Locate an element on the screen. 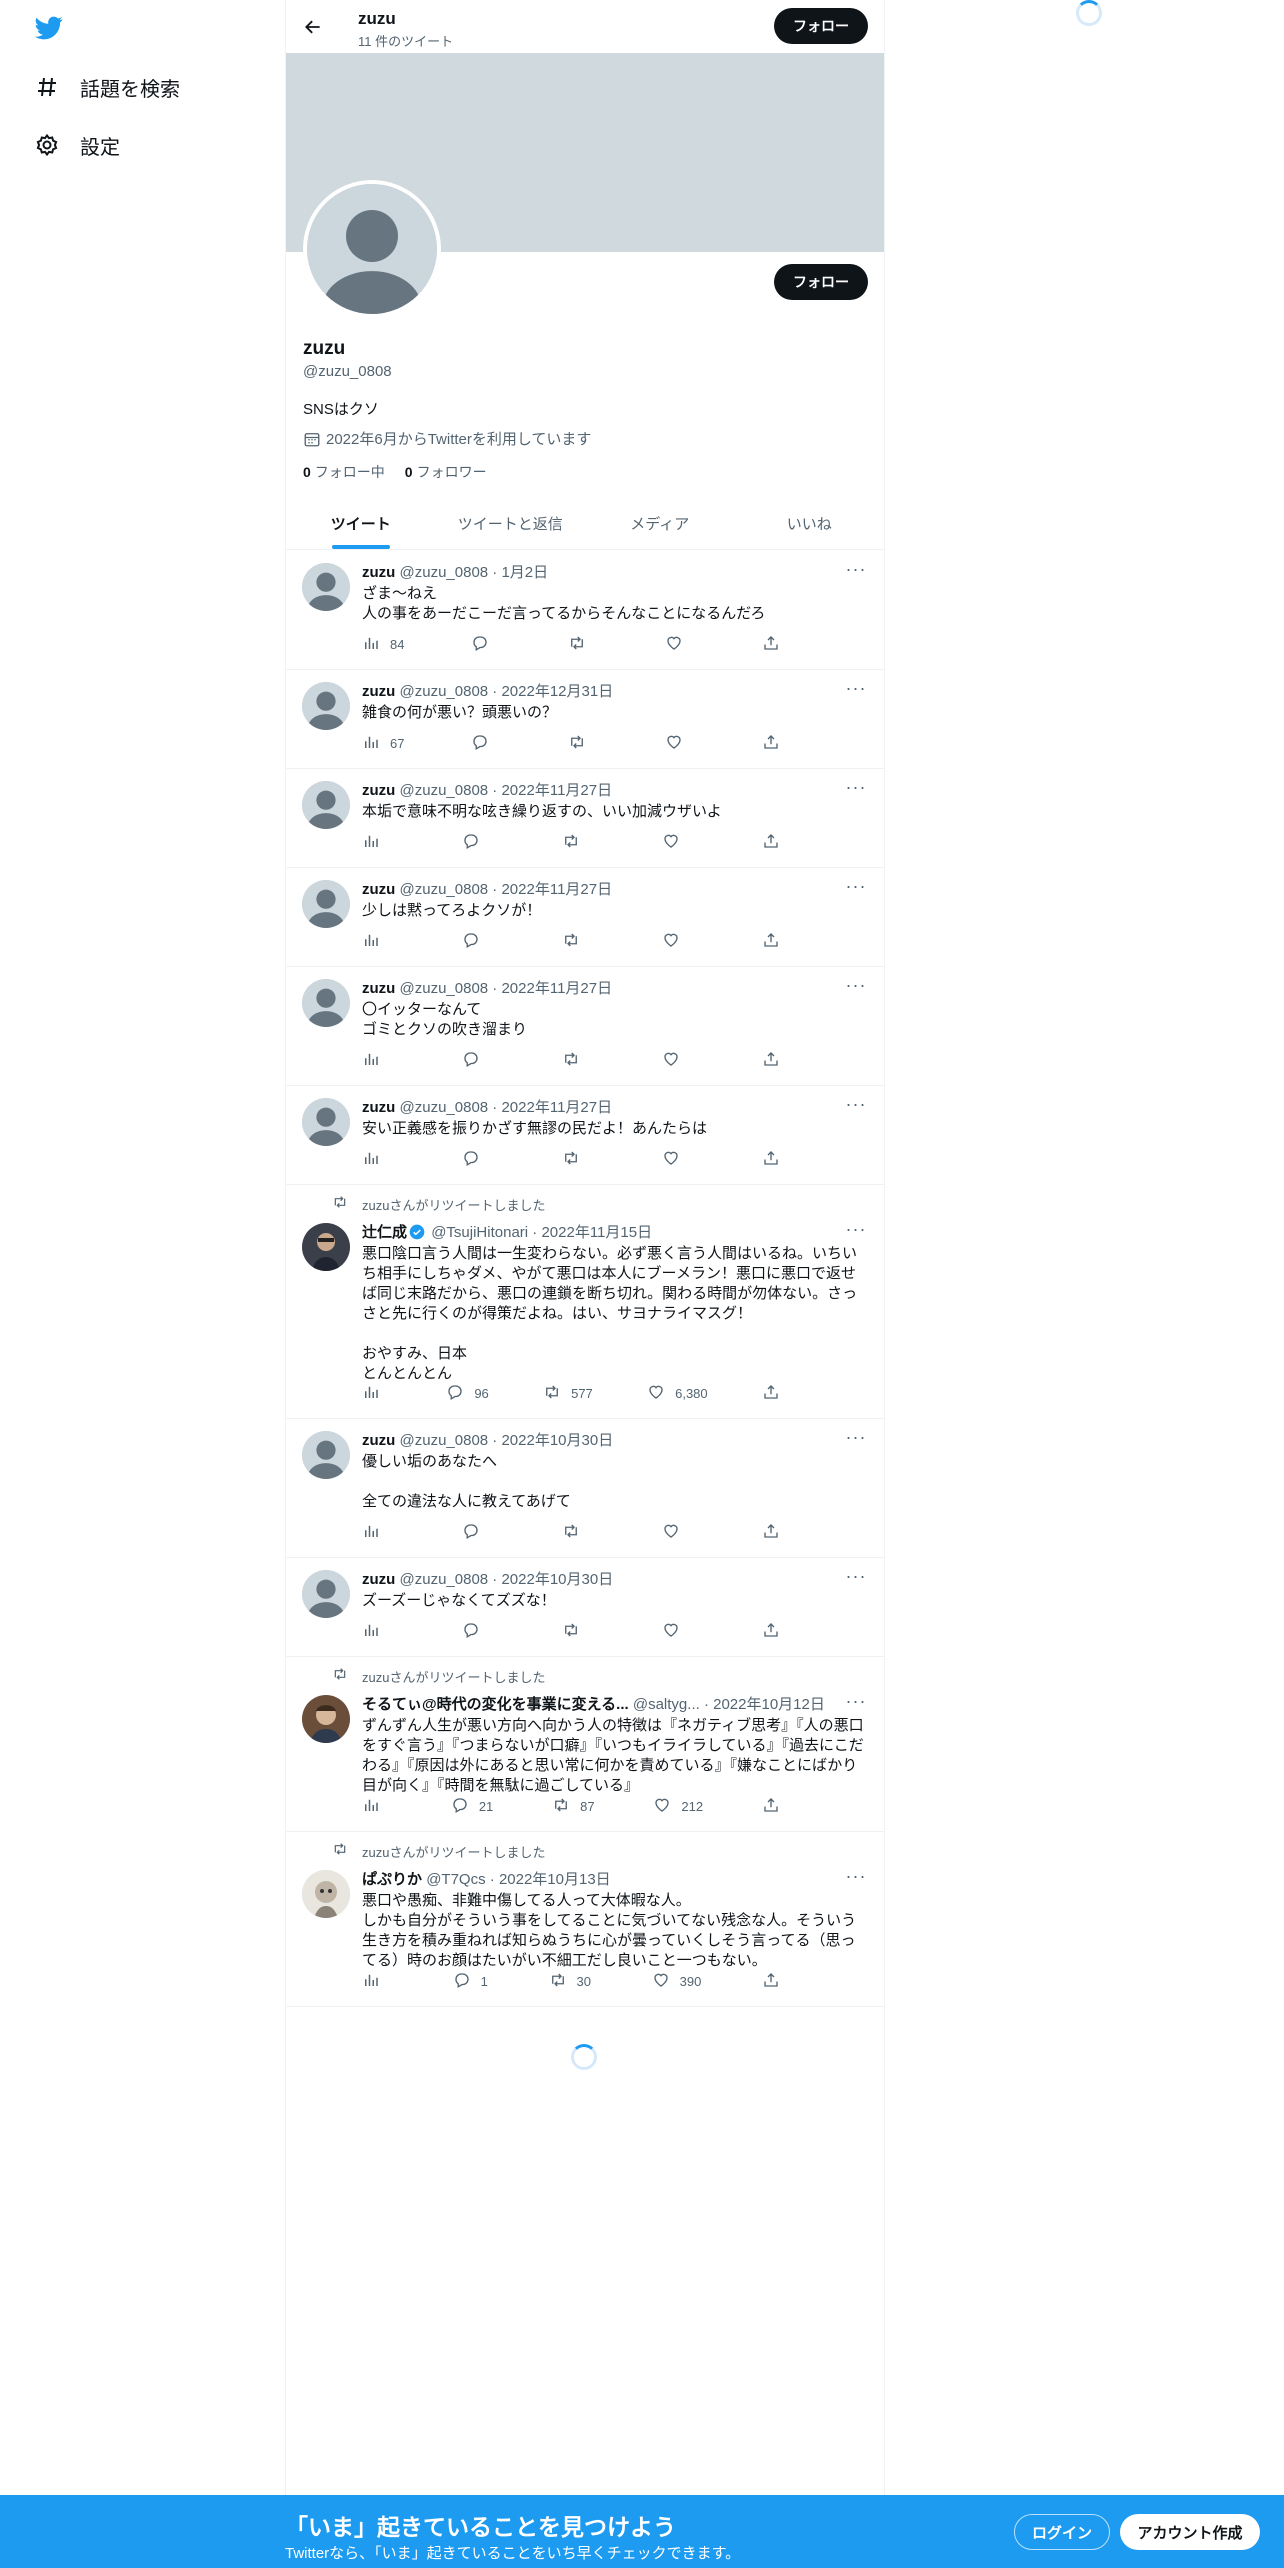  retweet-button: 577 is located at coordinates (568, 1393).